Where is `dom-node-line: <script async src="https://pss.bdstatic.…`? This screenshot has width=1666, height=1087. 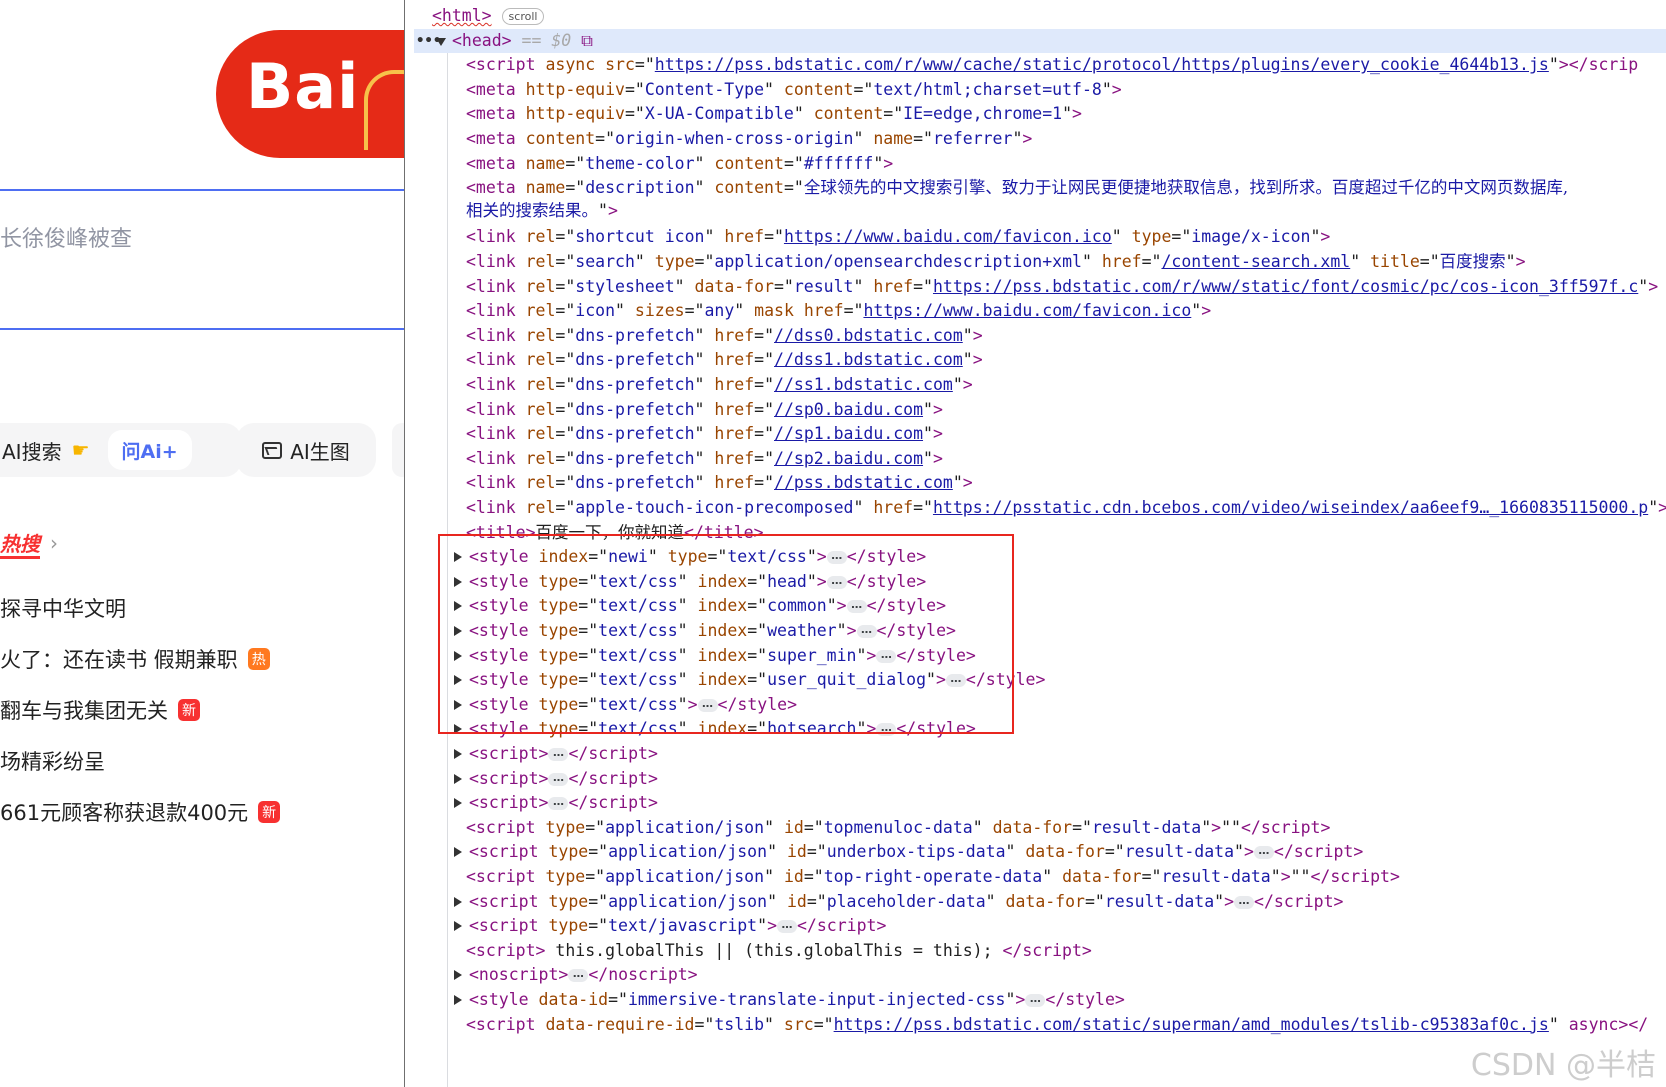 dom-node-line: <script async src="https://pss.bdstatic.… is located at coordinates (1040, 65).